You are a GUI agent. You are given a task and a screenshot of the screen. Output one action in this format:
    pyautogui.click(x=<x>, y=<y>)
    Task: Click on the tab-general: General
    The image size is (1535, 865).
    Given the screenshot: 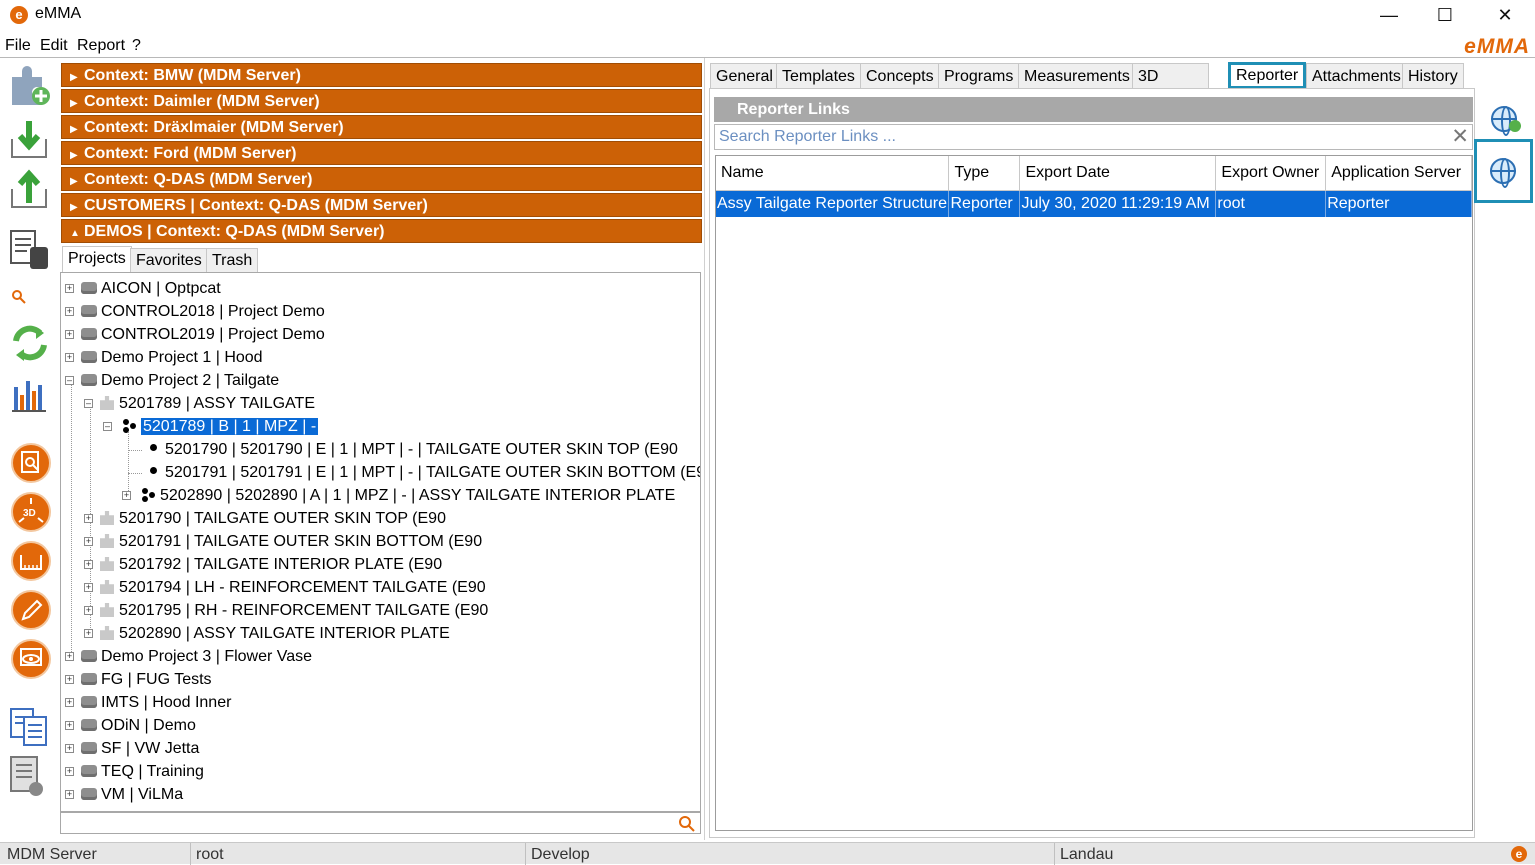 What is the action you would take?
    pyautogui.click(x=744, y=75)
    